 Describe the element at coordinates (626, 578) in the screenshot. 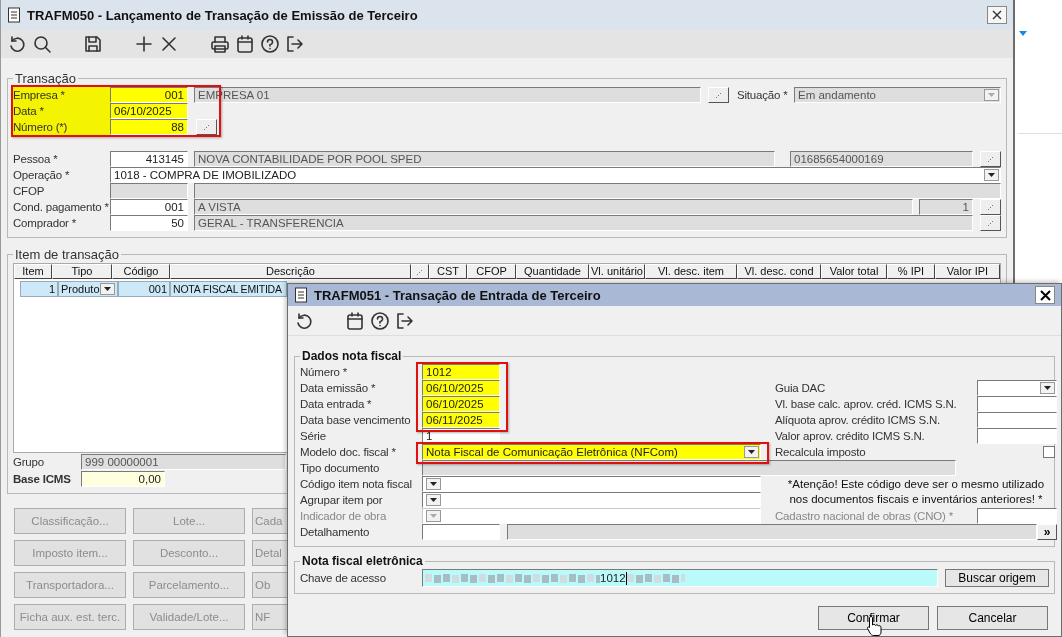

I see `text-cursor` at that location.